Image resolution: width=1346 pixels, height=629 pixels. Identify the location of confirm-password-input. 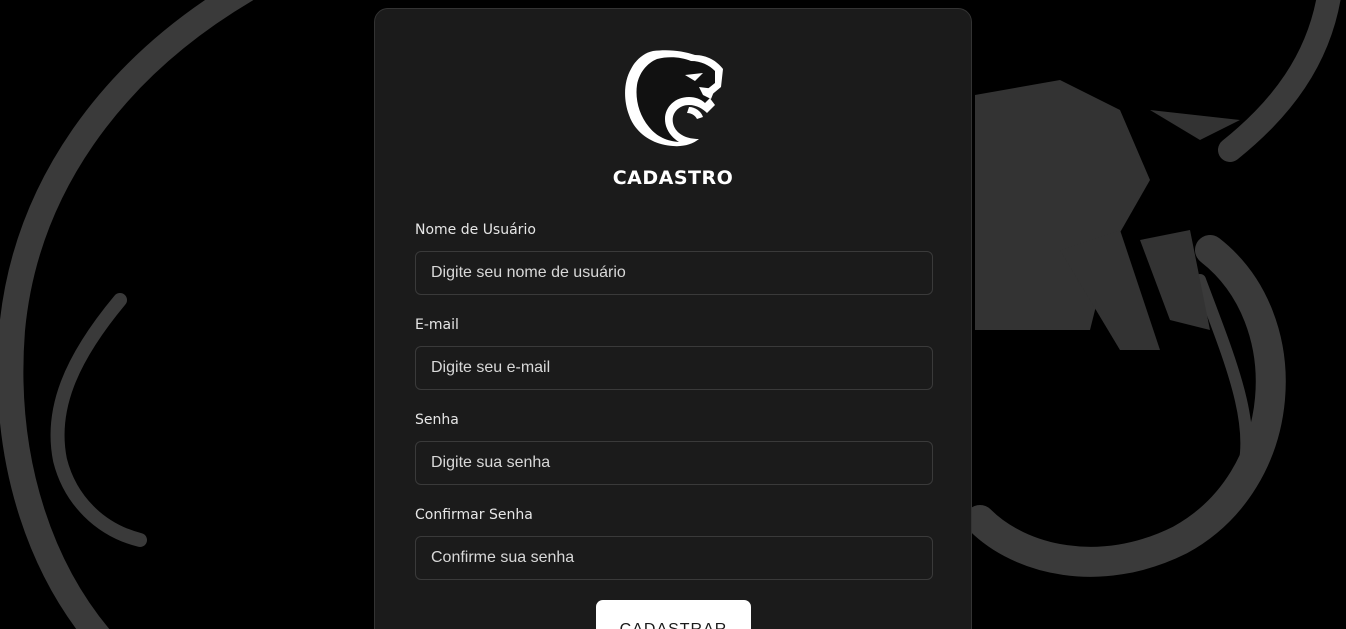
(674, 558).